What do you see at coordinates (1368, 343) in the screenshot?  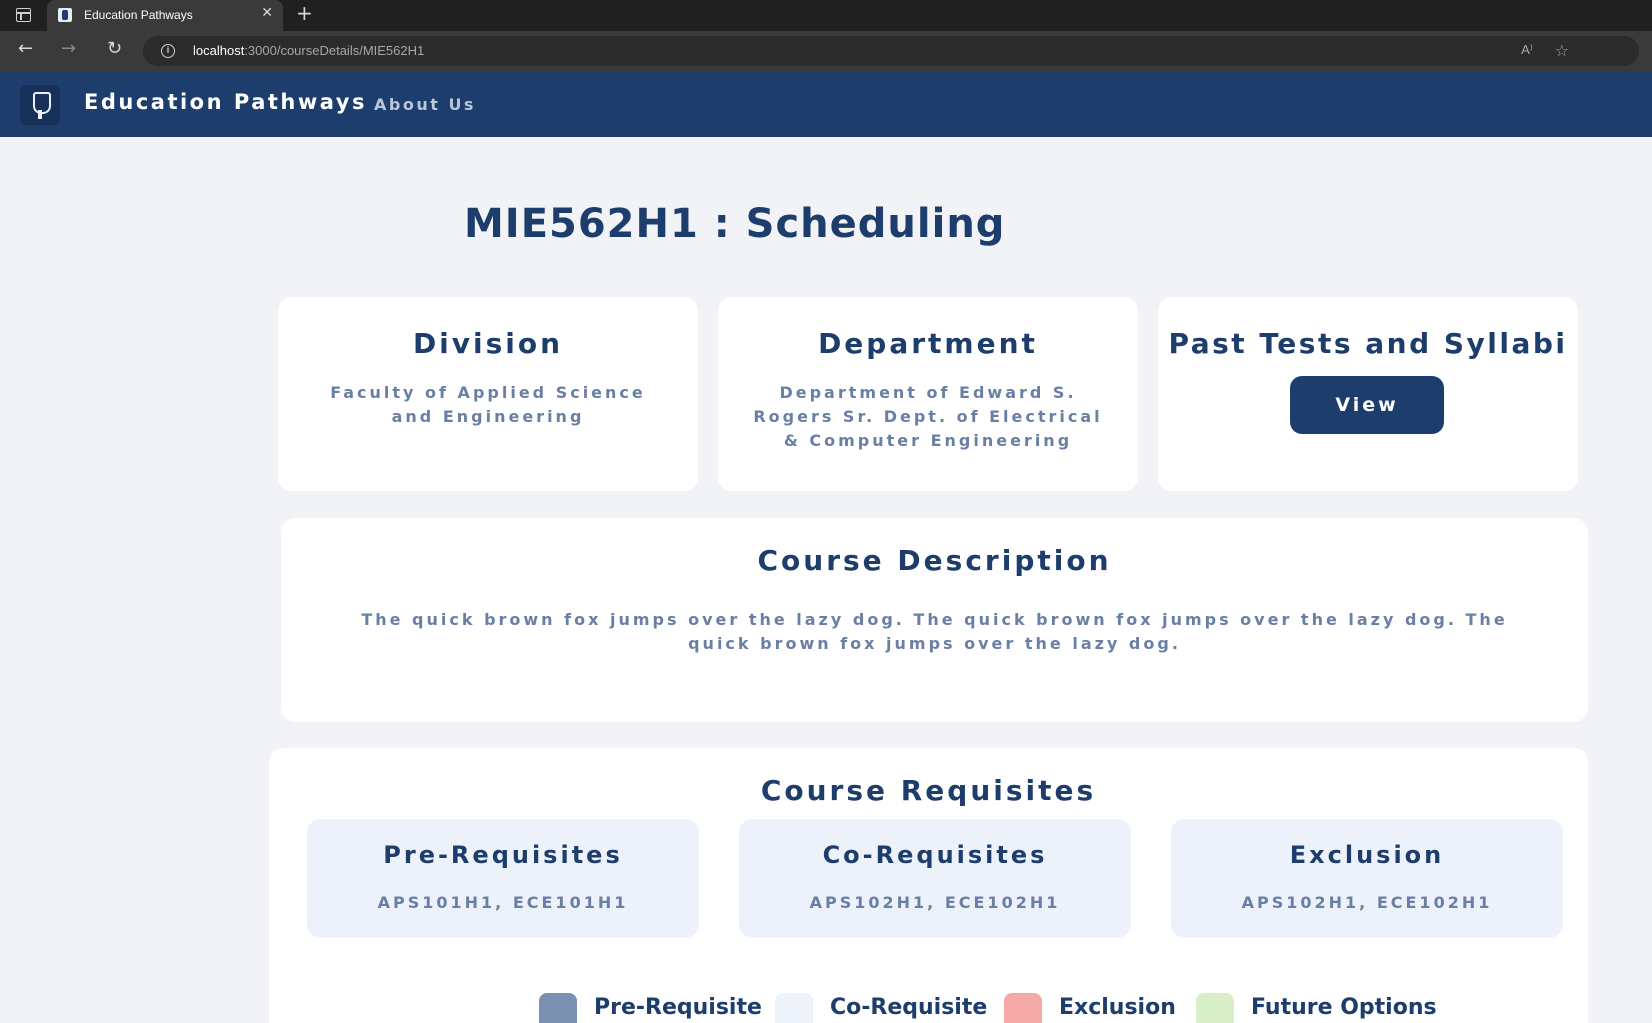 I see `past-tests-heading: Past Tests and Syllabi` at bounding box center [1368, 343].